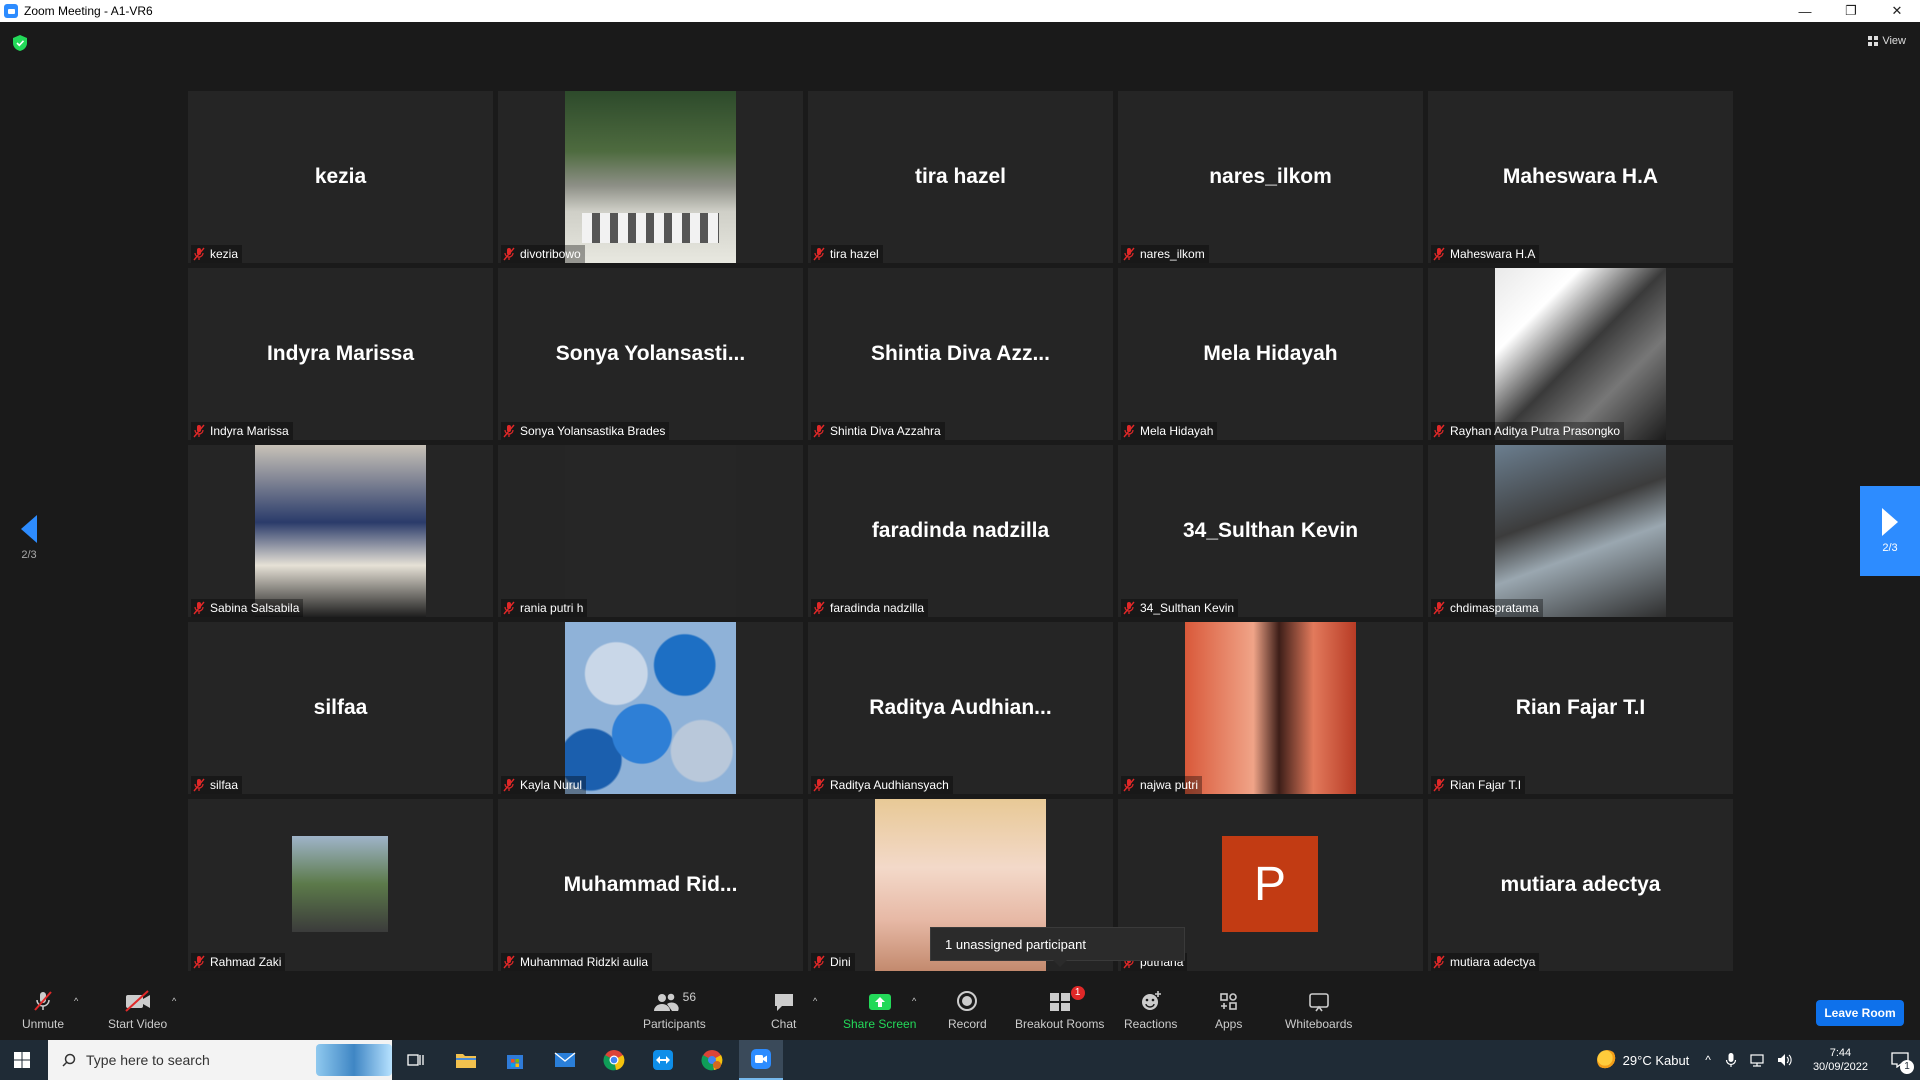 The image size is (1920, 1080). What do you see at coordinates (1580, 177) in the screenshot?
I see `participant-tile: Maheswara H.A Maheswara H.A` at bounding box center [1580, 177].